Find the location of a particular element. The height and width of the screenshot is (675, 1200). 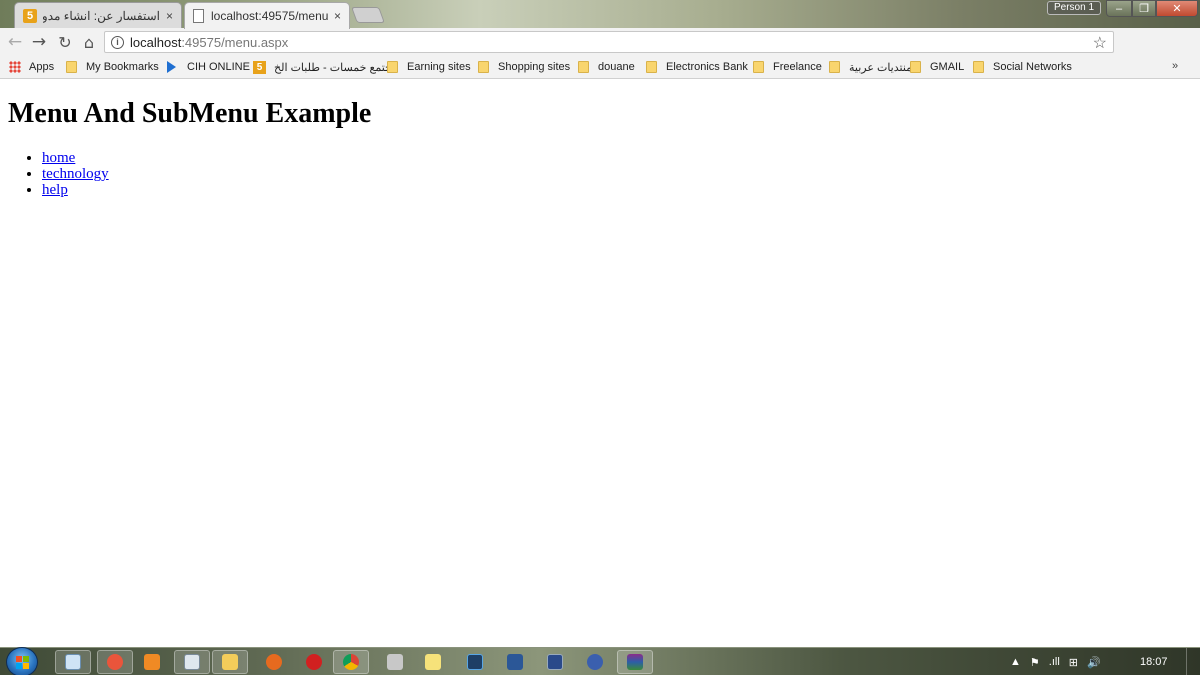

chrome-icon is located at coordinates (351, 662).